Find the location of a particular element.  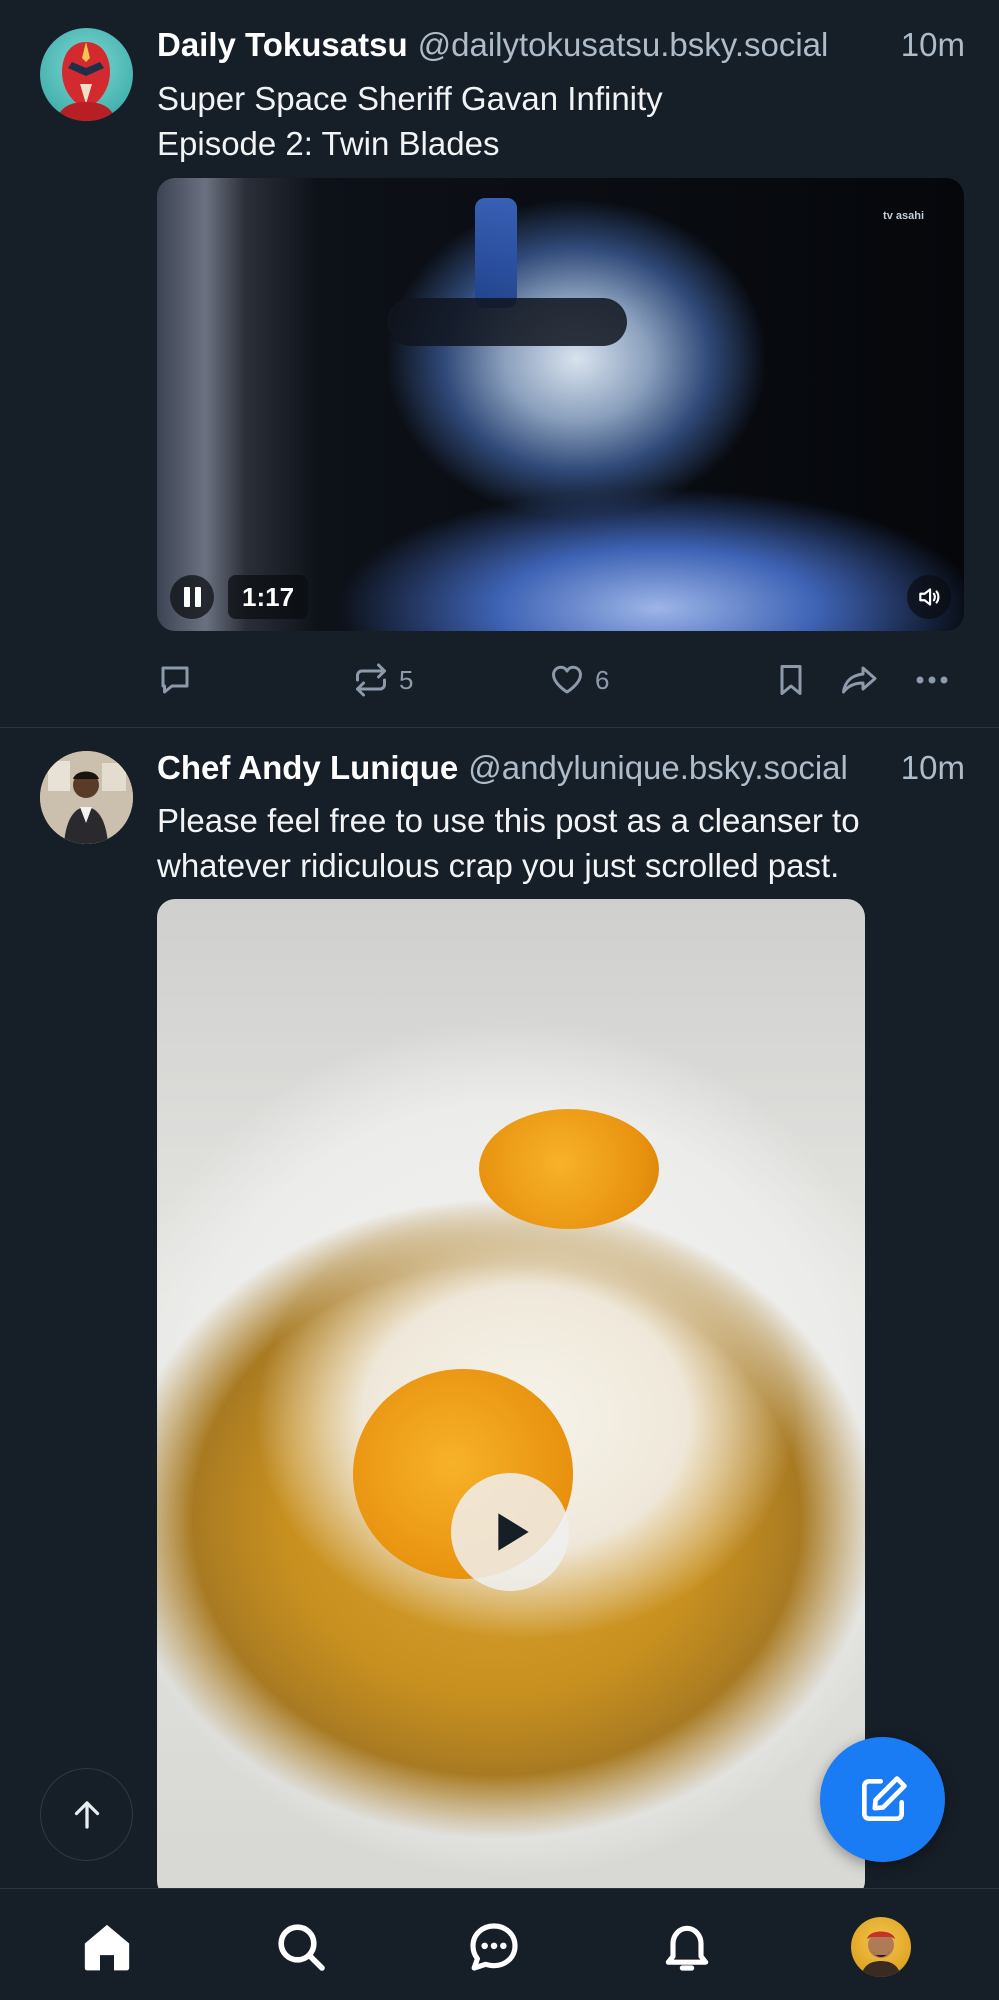

arrow-up-icon is located at coordinates (86, 1814).